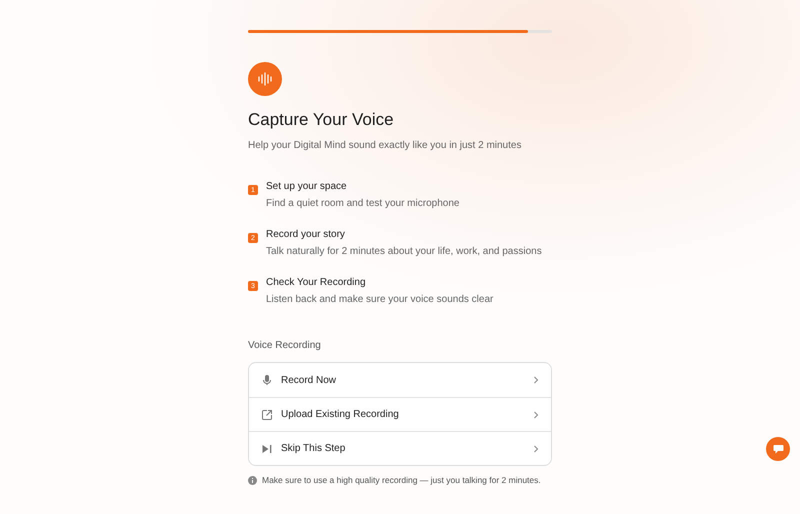 The width and height of the screenshot is (800, 514). I want to click on page-title: Capture Your Voice, so click(321, 120).